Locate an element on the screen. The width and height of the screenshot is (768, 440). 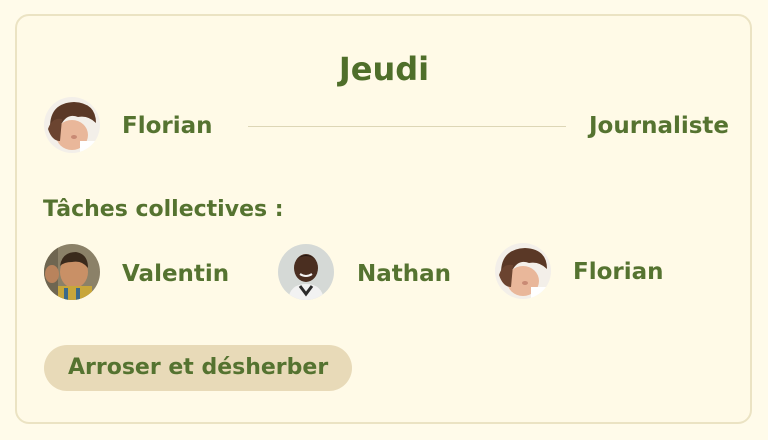
member-name-valentin: Valentin is located at coordinates (176, 274).